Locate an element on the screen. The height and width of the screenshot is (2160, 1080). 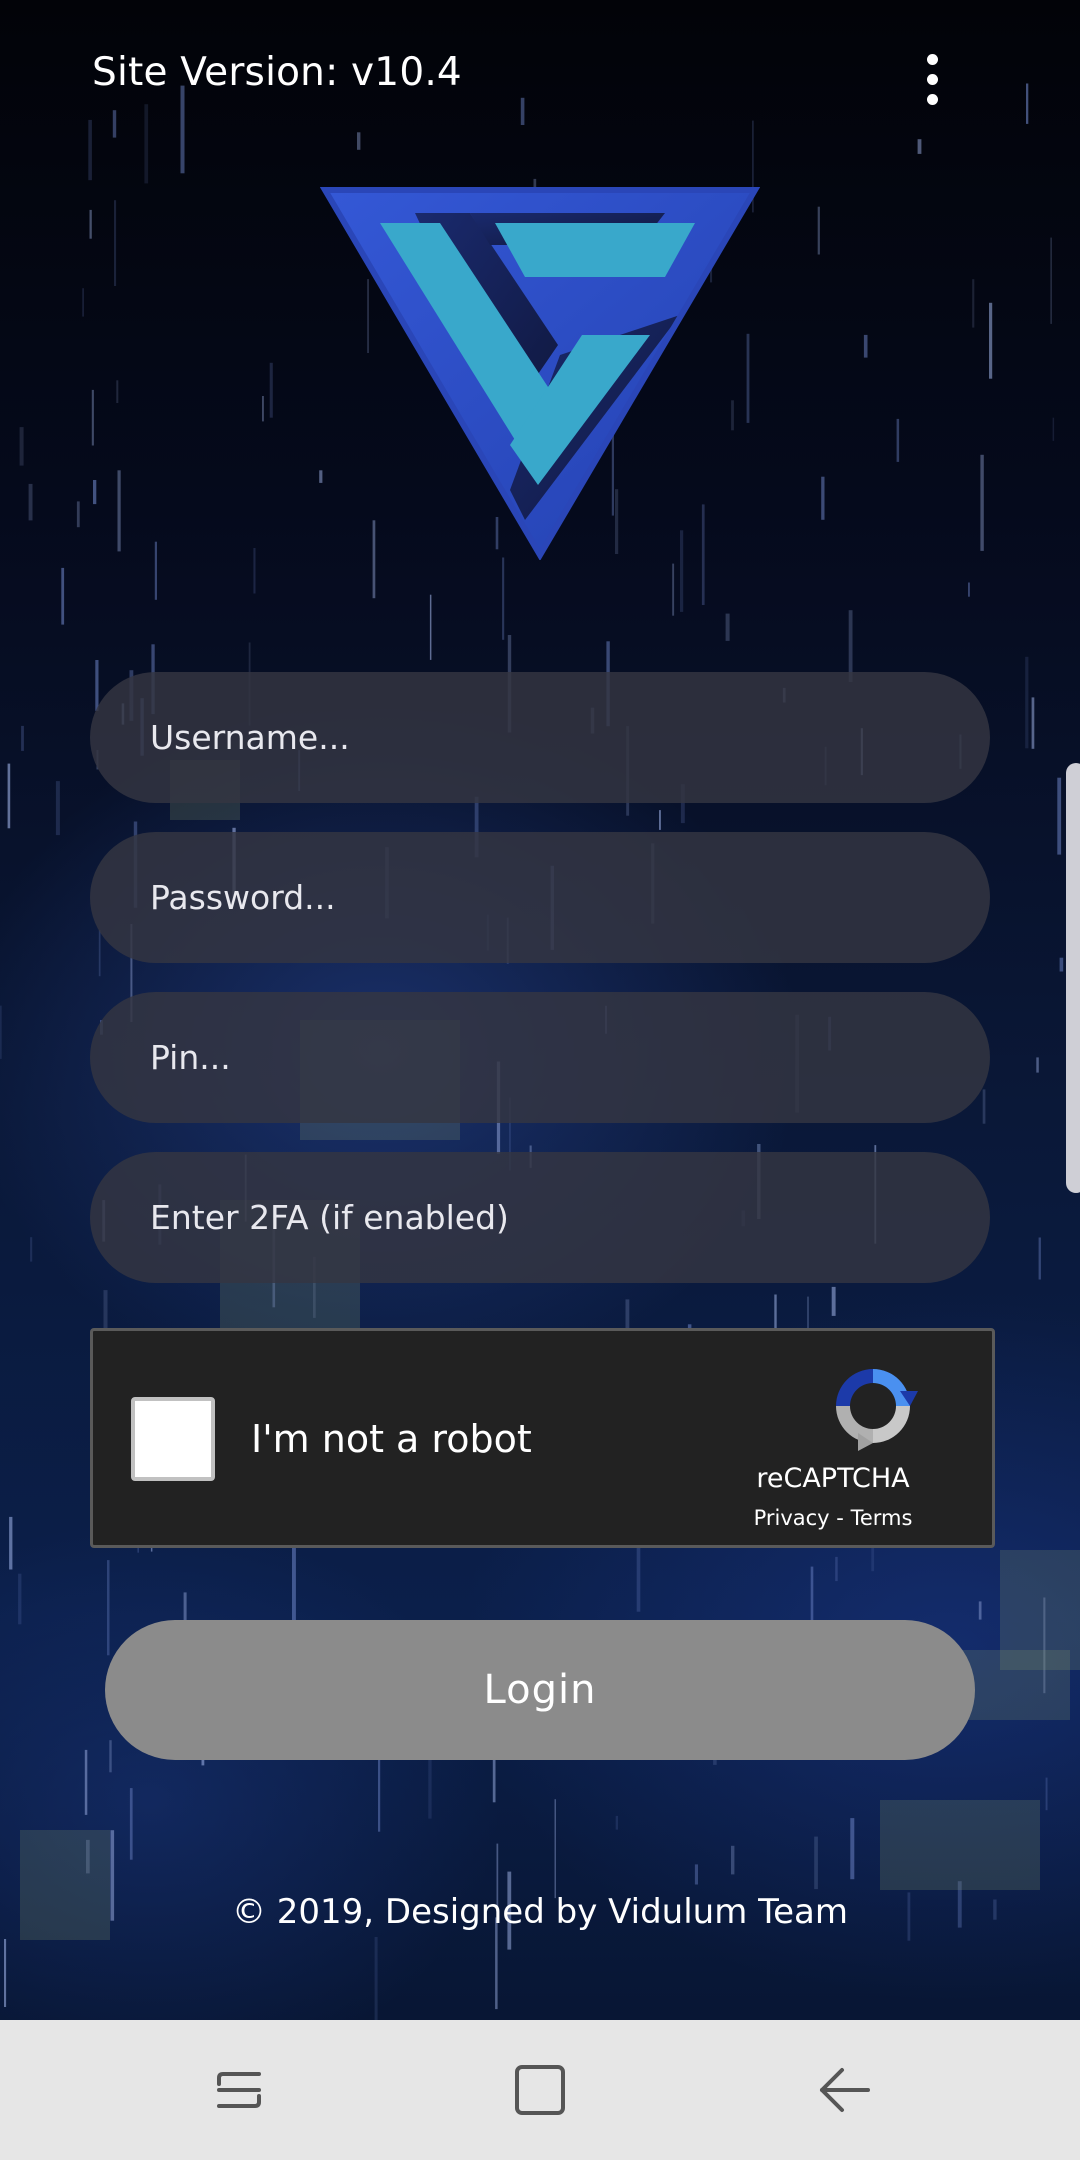
username-input is located at coordinates (540, 737).